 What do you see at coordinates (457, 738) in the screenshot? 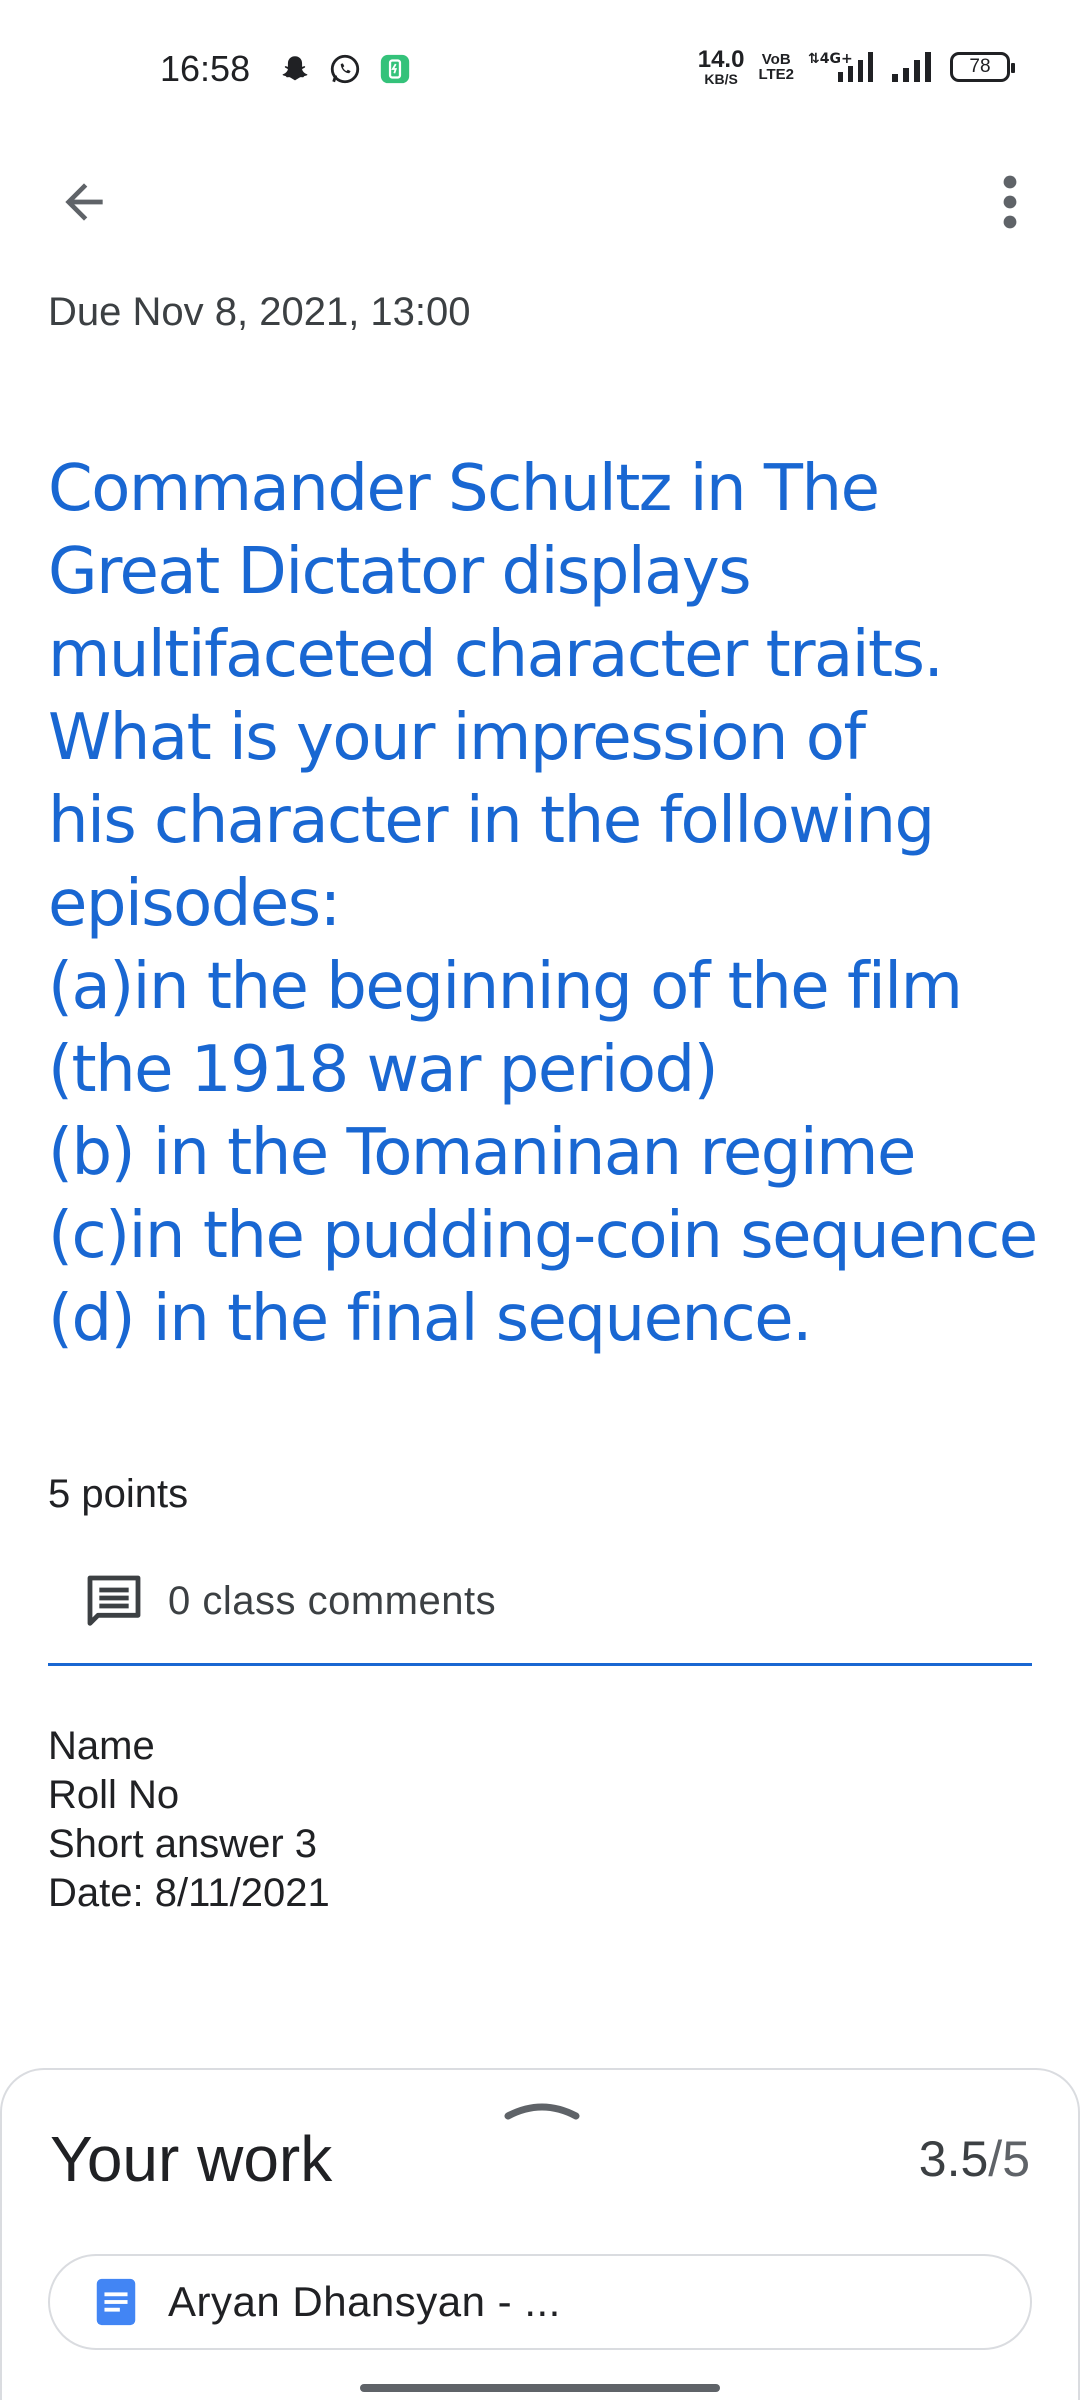
I see `question-line: What is your impression of` at bounding box center [457, 738].